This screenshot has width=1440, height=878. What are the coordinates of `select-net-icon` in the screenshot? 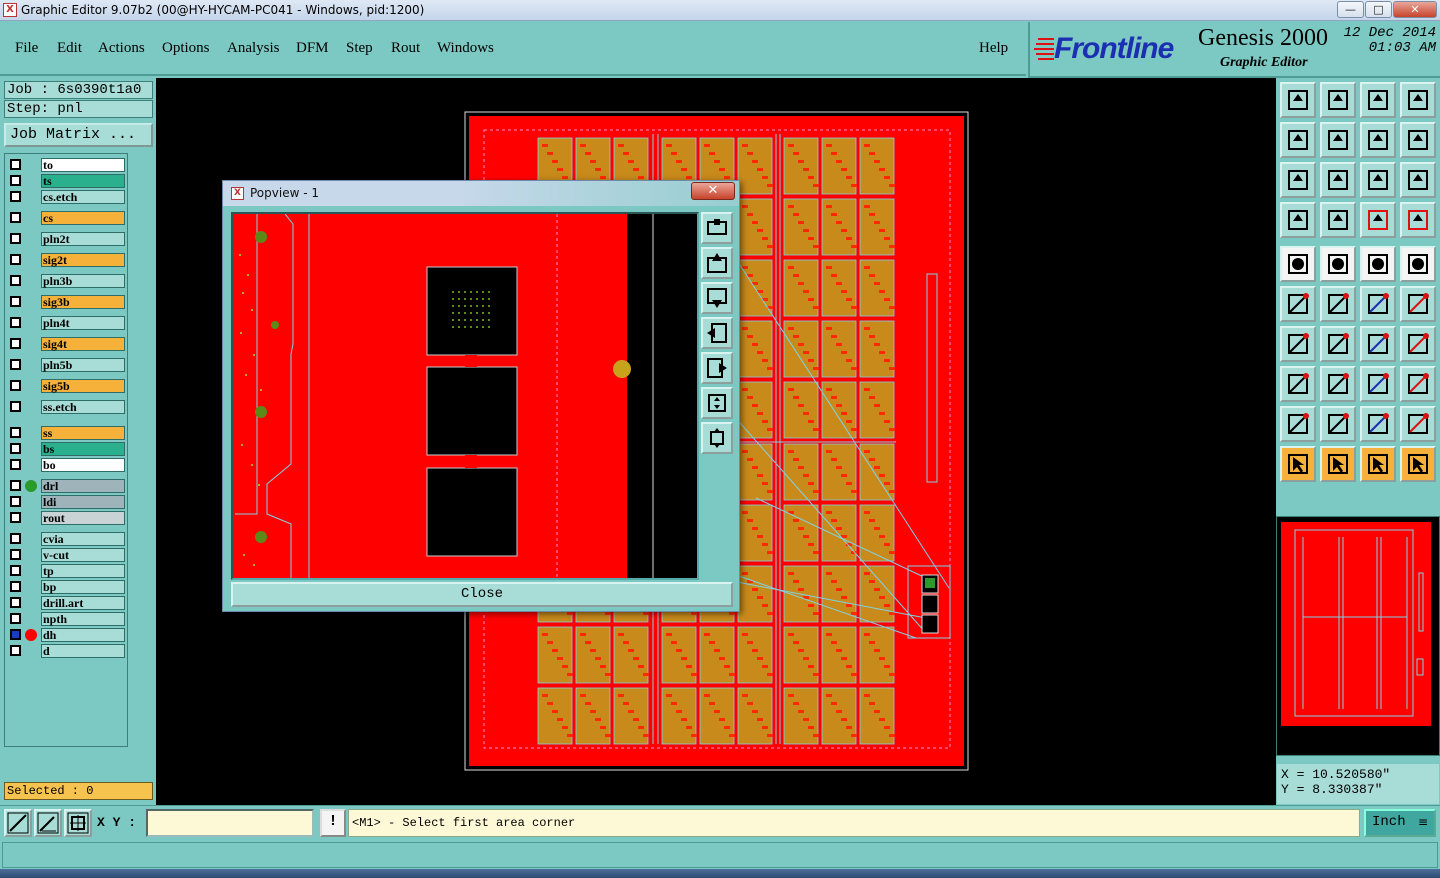 It's located at (1418, 464).